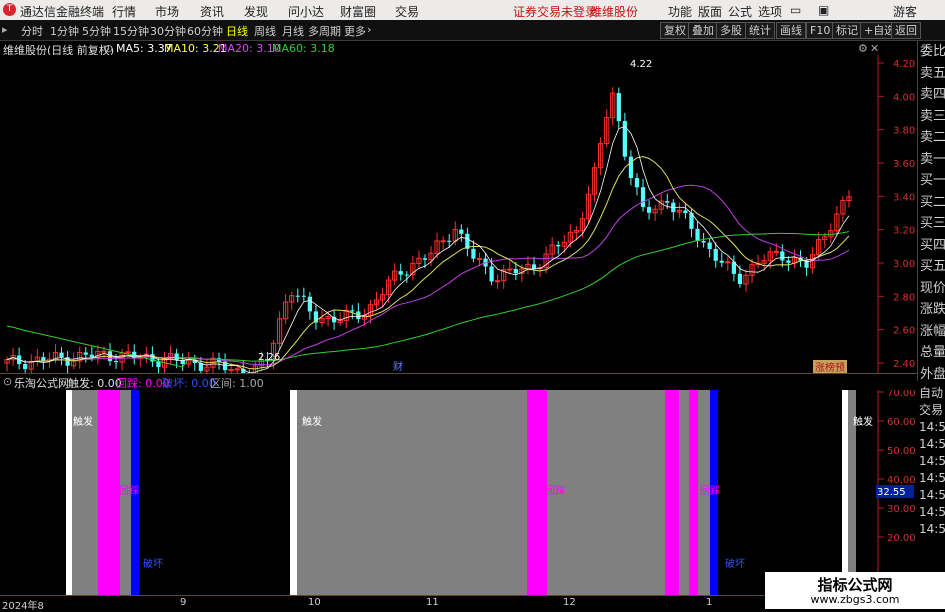  What do you see at coordinates (906, 30) in the screenshot?
I see `toolbar-button: 返回` at bounding box center [906, 30].